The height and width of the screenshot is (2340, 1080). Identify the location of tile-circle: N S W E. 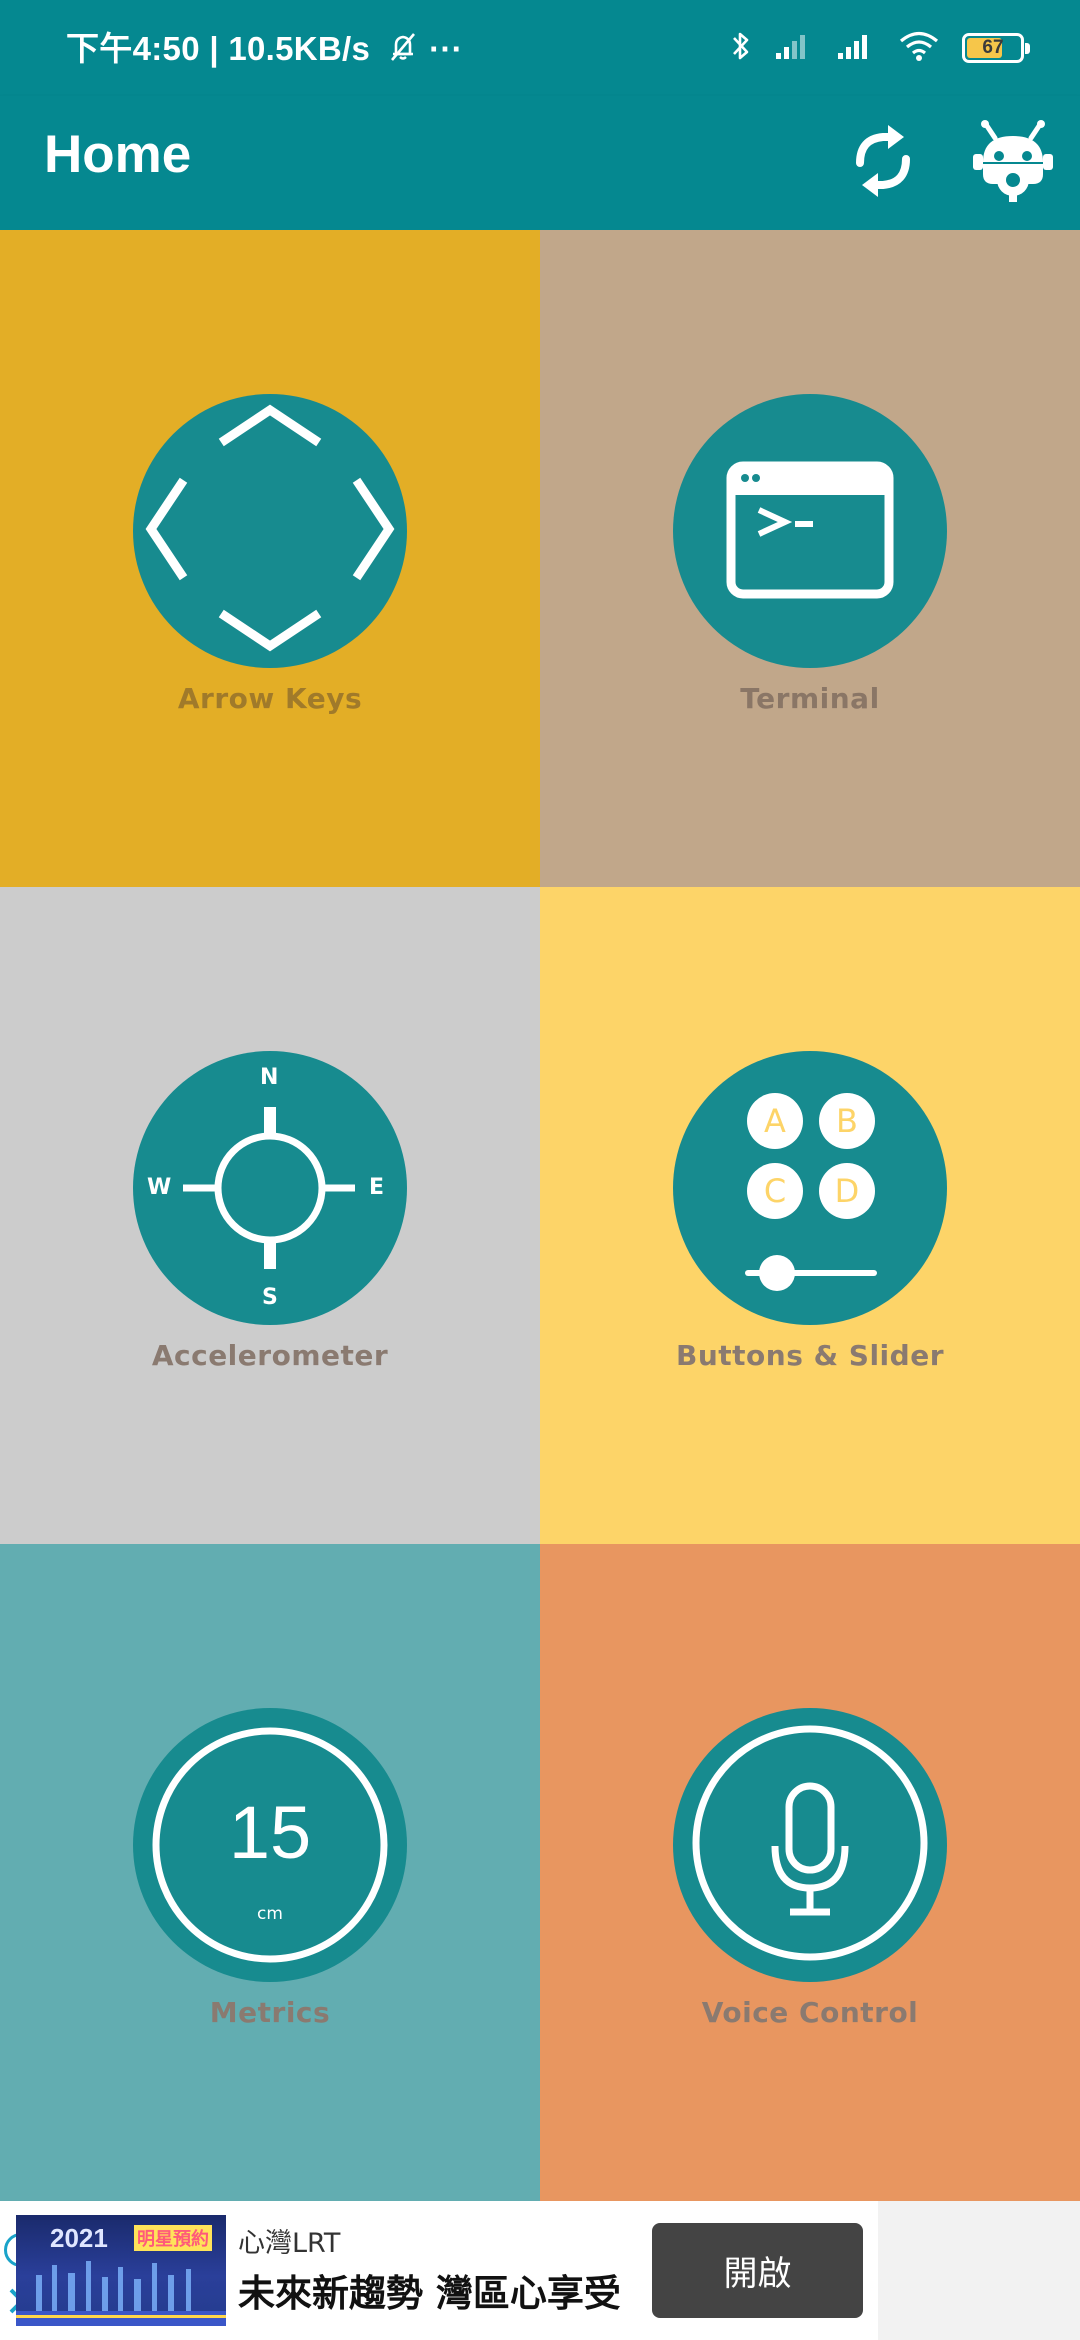
(270, 1188).